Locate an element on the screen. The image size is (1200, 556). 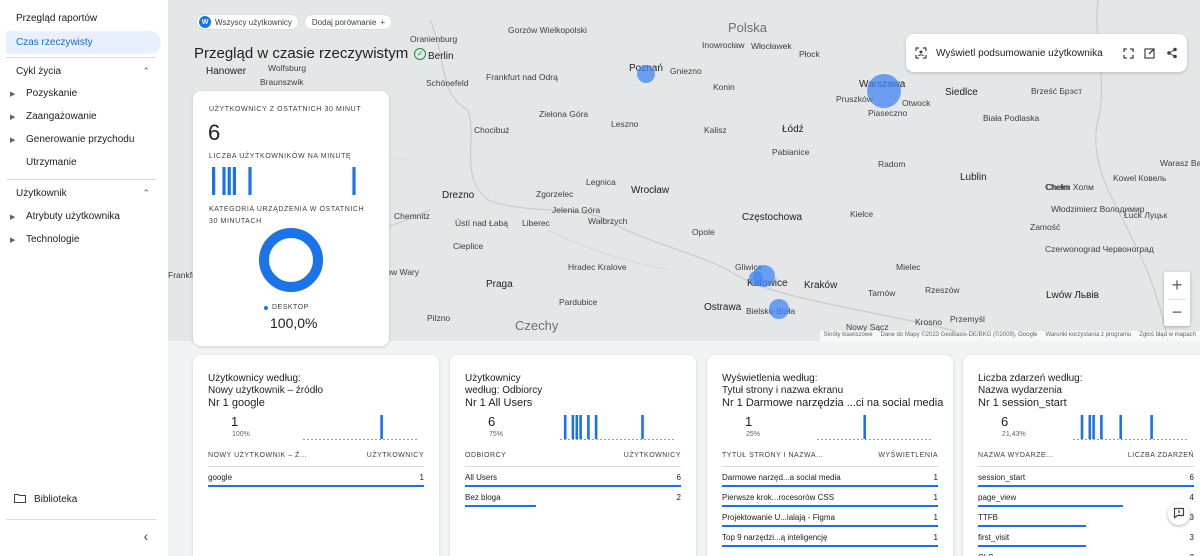
map-city-label: Włocławek is located at coordinates (771, 46).